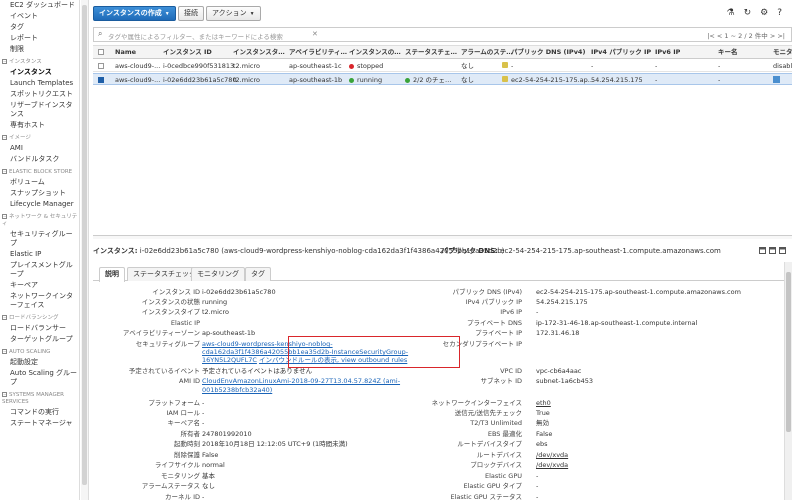  Describe the element at coordinates (187, 52) in the screenshot. I see `column-header: インスタンス ID` at that location.